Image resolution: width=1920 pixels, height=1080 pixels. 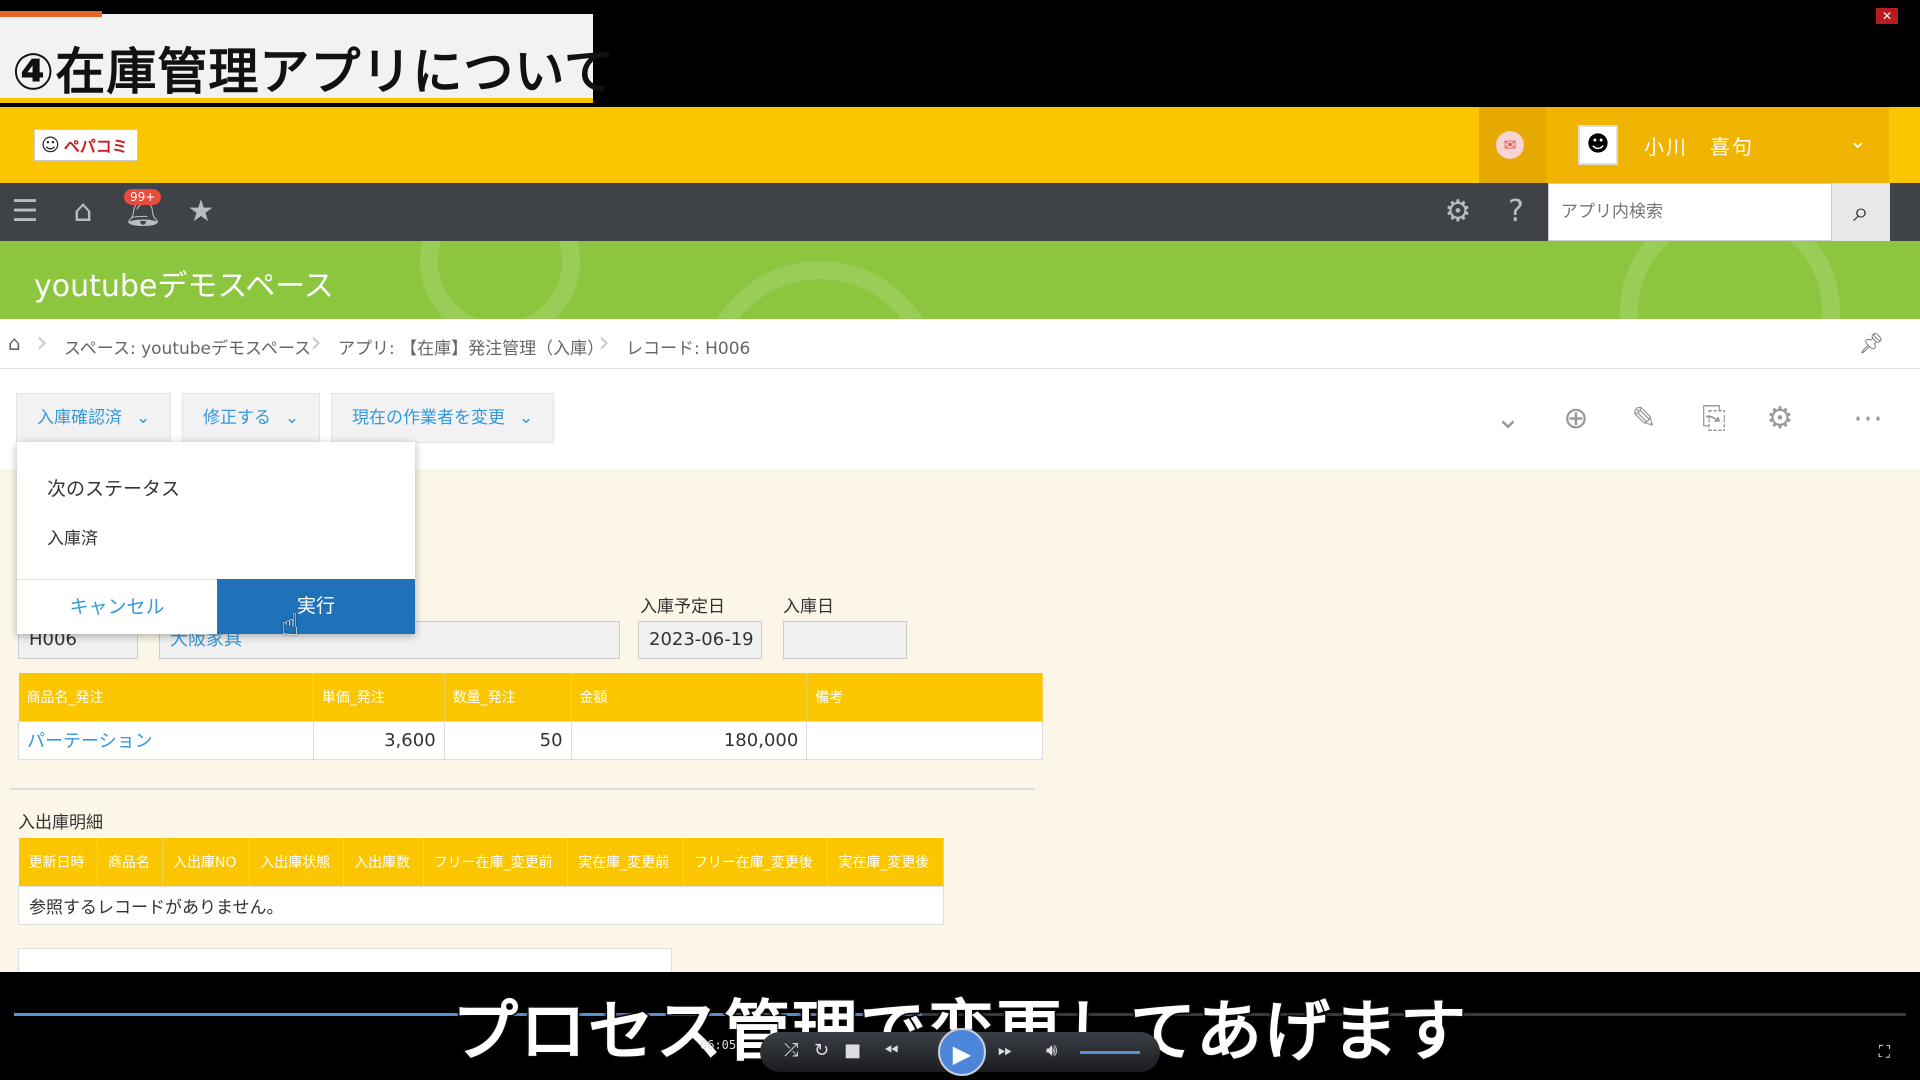 I want to click on video-player: プロセス管理で変更してあげます 06:05 ⤮ ↻ ■ ⏪︎ ▶ ⏩︎ 🔊︎ ⛶, so click(x=960, y=1026).